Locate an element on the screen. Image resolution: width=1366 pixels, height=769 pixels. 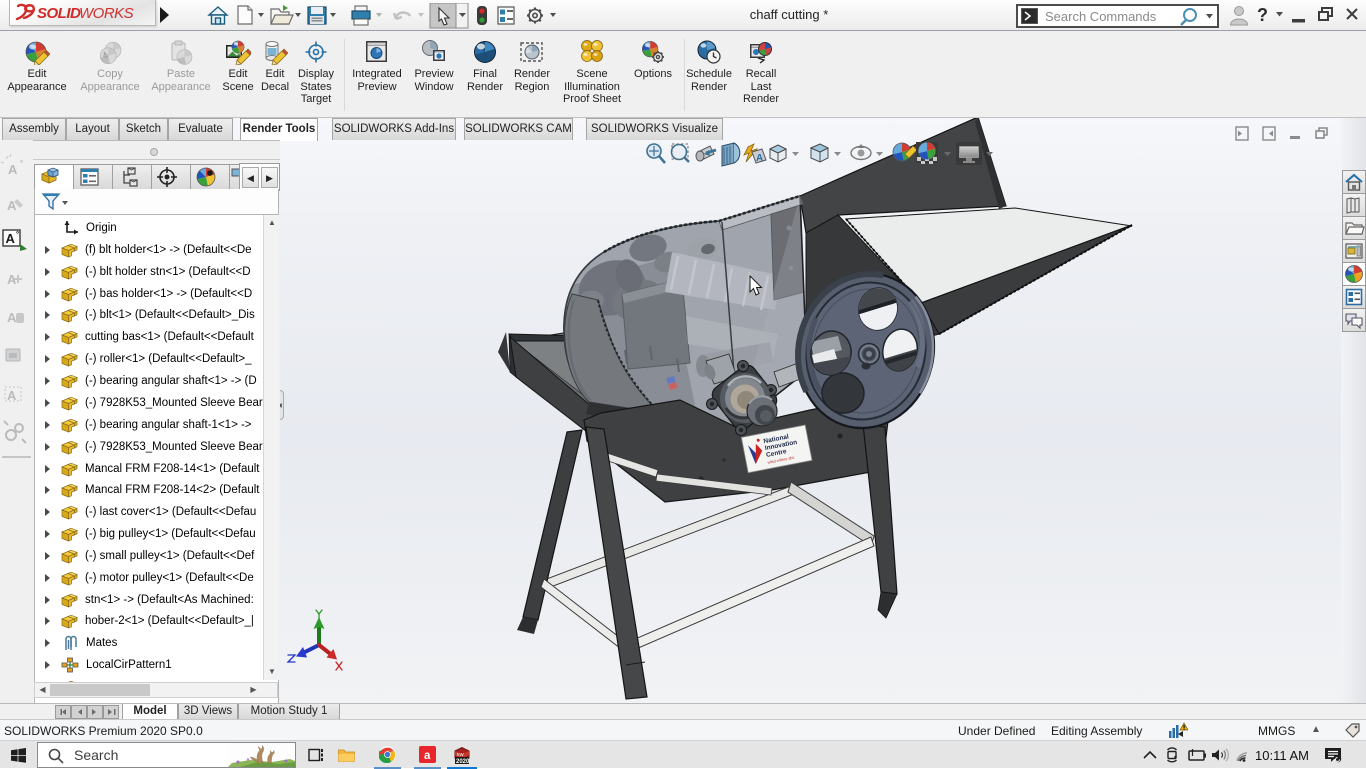
svg-text: 2020 is located at coordinates (463, 762).